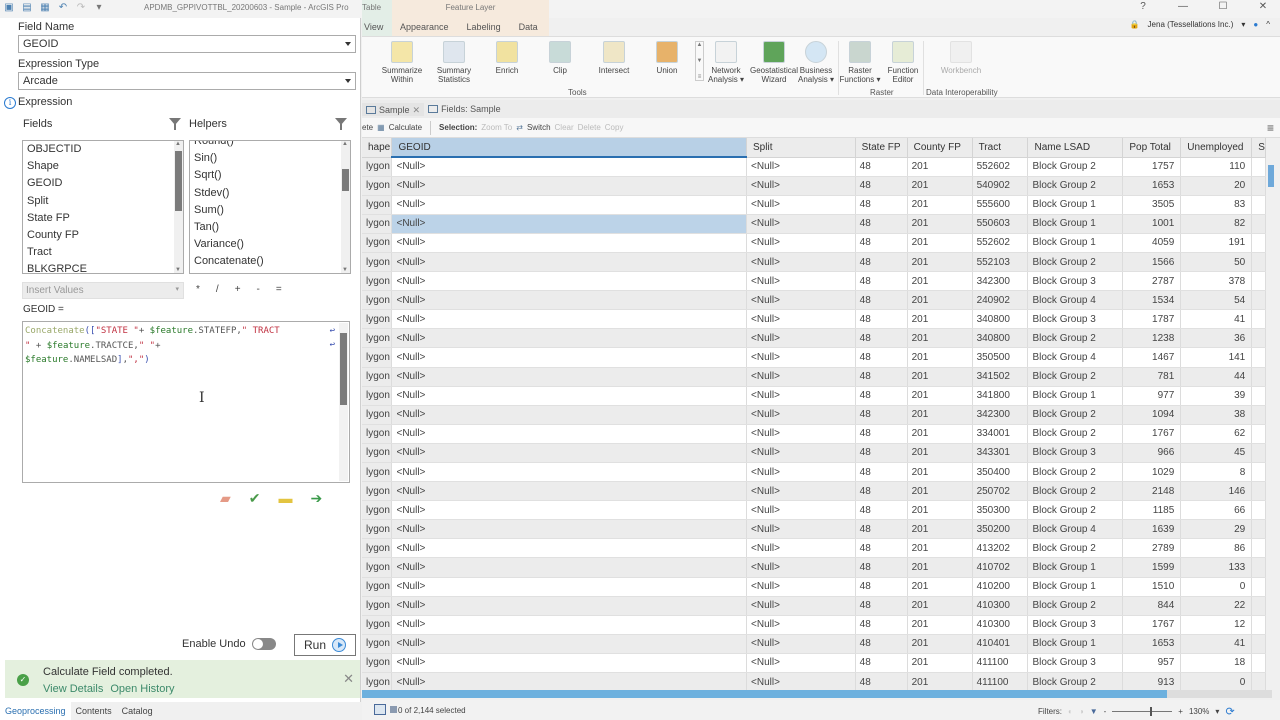 The width and height of the screenshot is (1280, 720). I want to click on column-header: hape, so click(377, 148).